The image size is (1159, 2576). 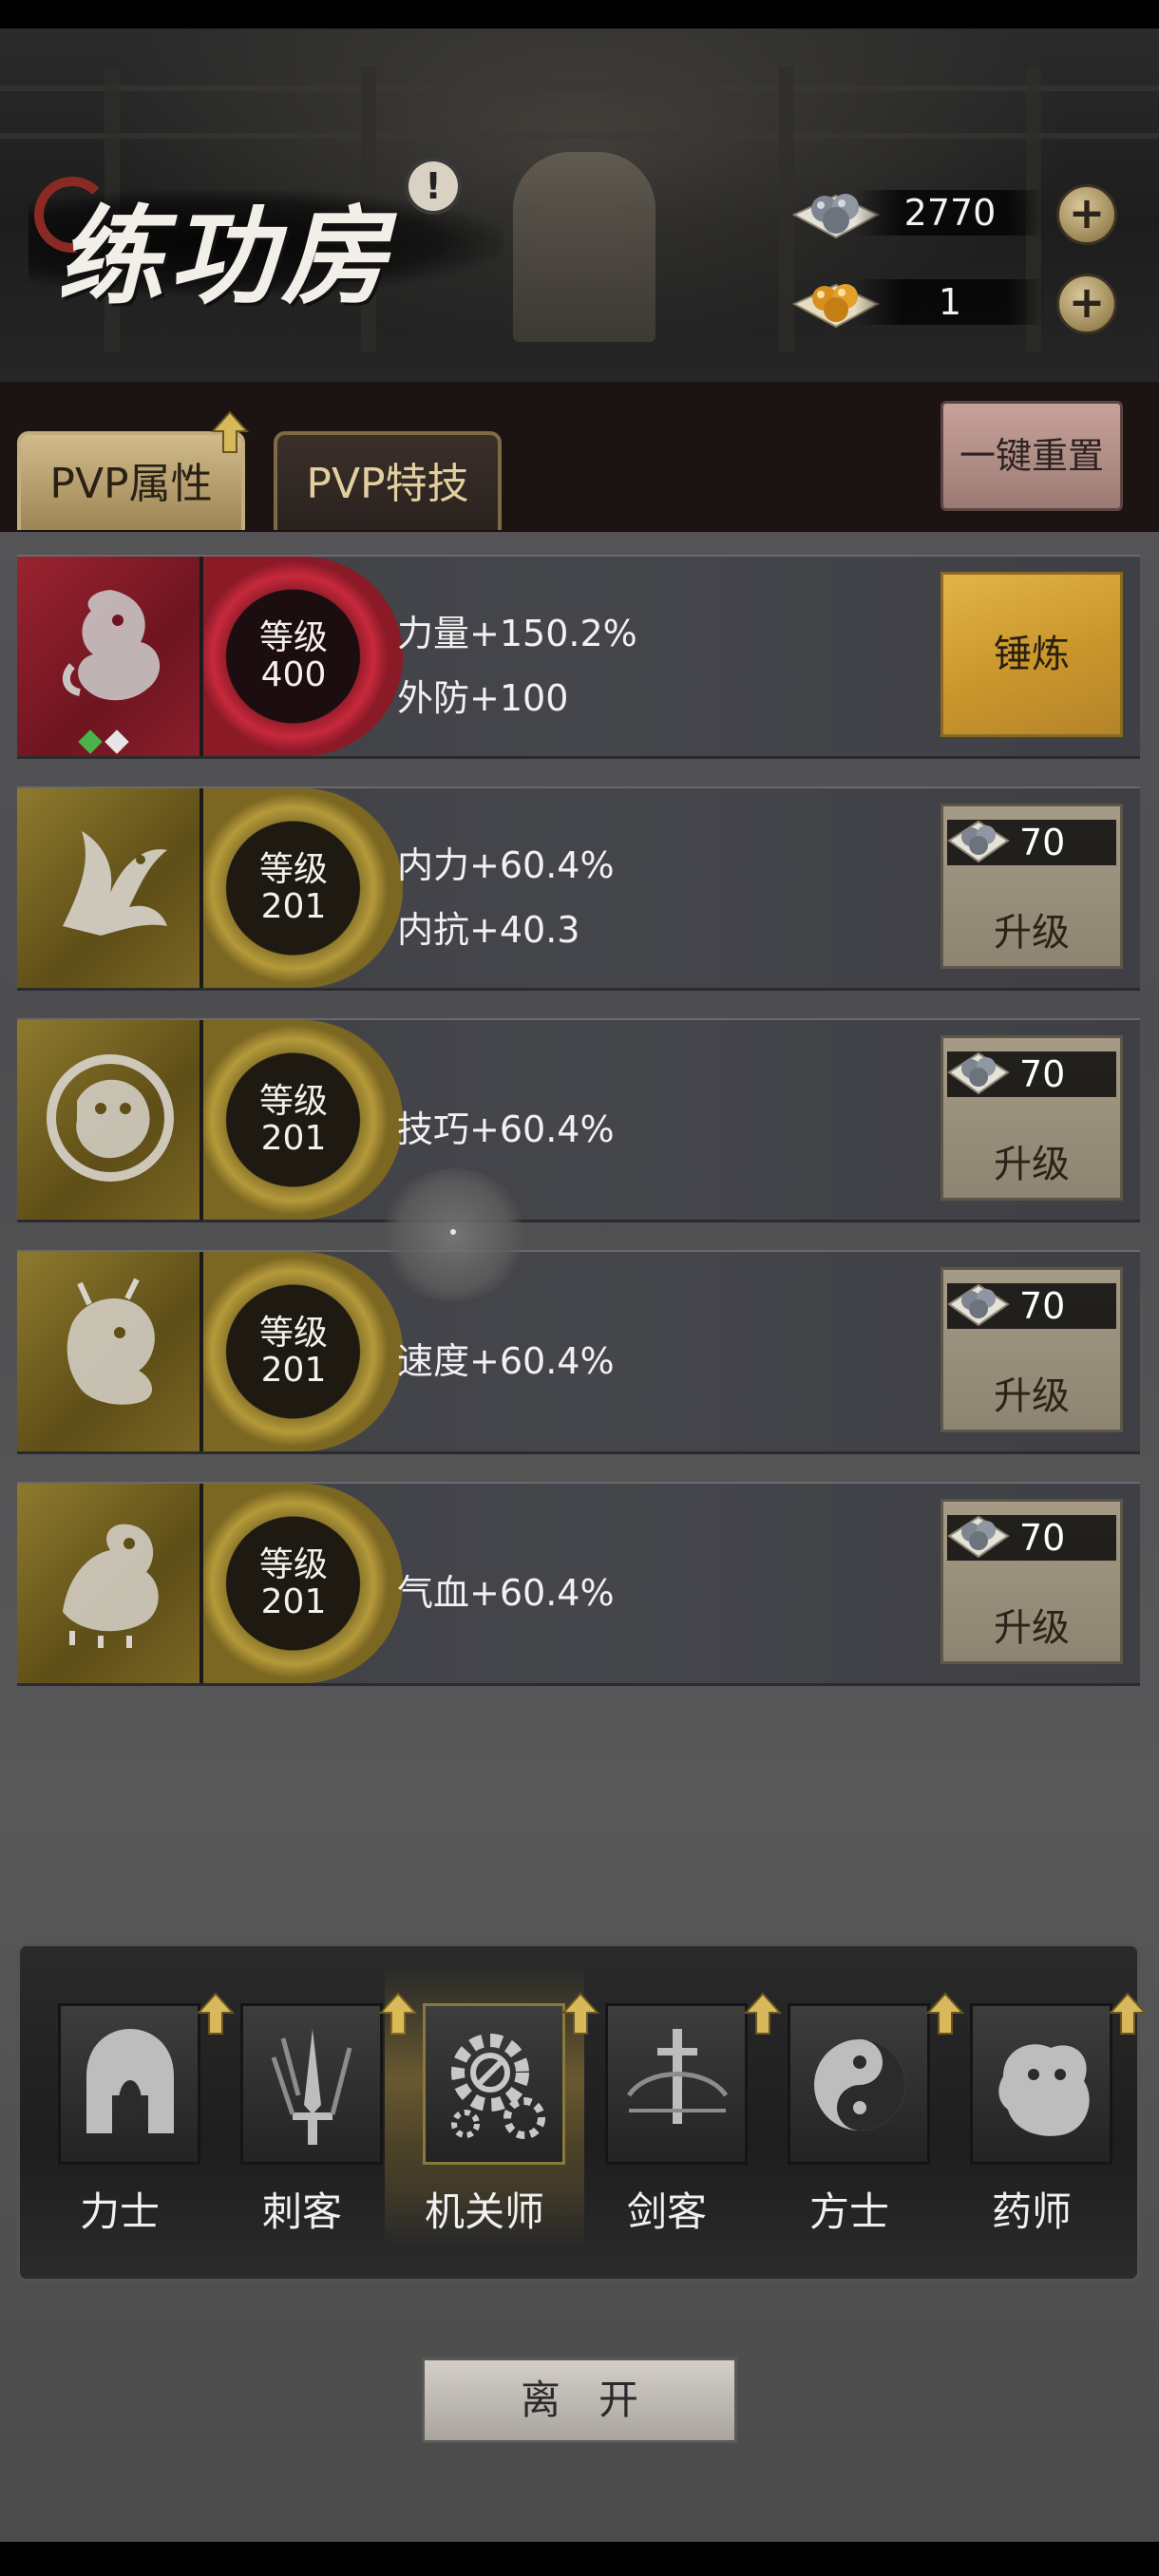 I want to click on class-label: 剑客, so click(x=666, y=2211).